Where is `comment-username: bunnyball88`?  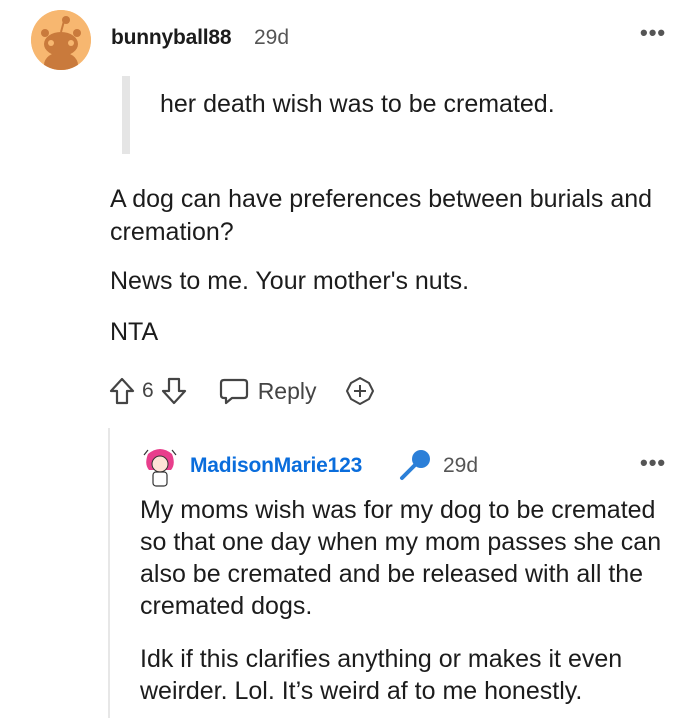
comment-username: bunnyball88 is located at coordinates (171, 38).